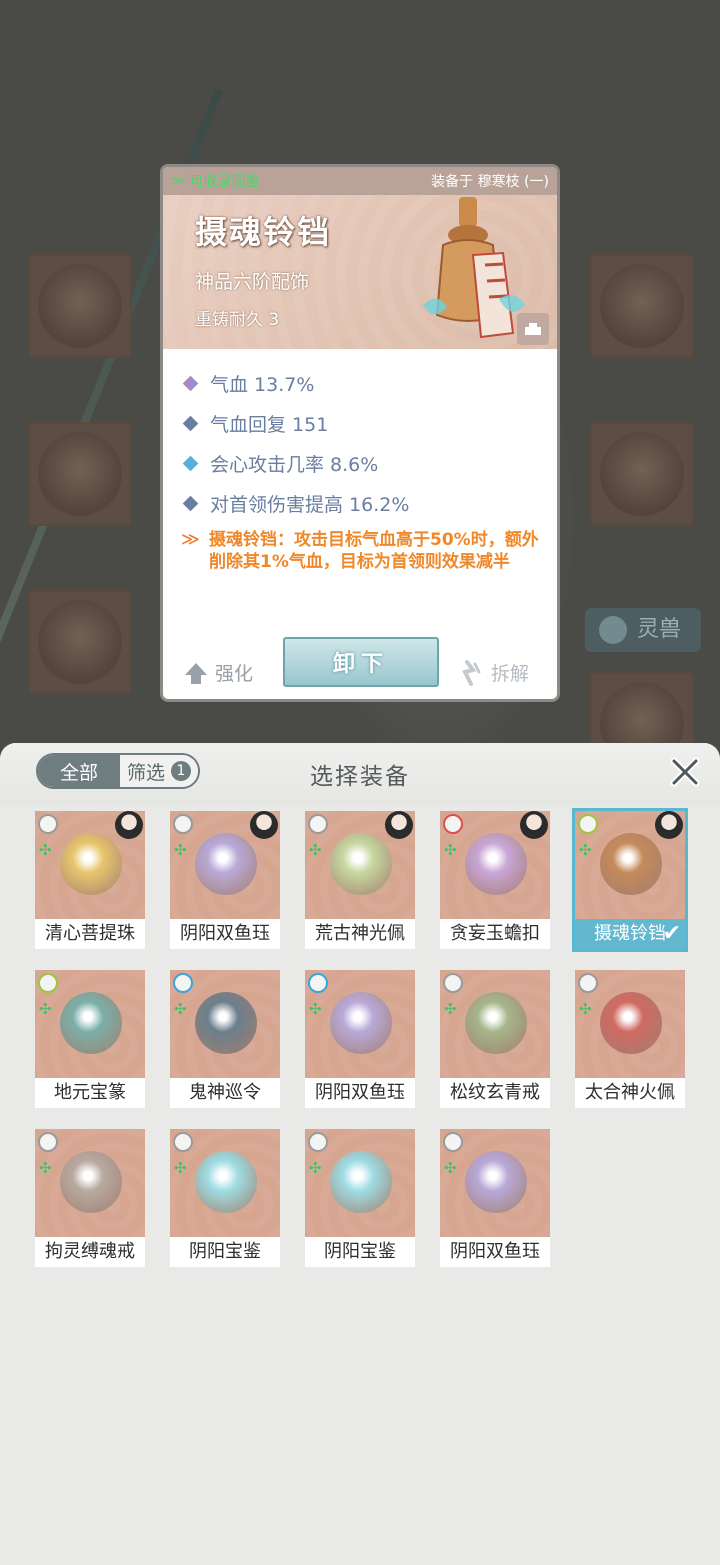 Image resolution: width=720 pixels, height=1565 pixels. What do you see at coordinates (190, 539) in the screenshot?
I see `special-effect-icon: ≫` at bounding box center [190, 539].